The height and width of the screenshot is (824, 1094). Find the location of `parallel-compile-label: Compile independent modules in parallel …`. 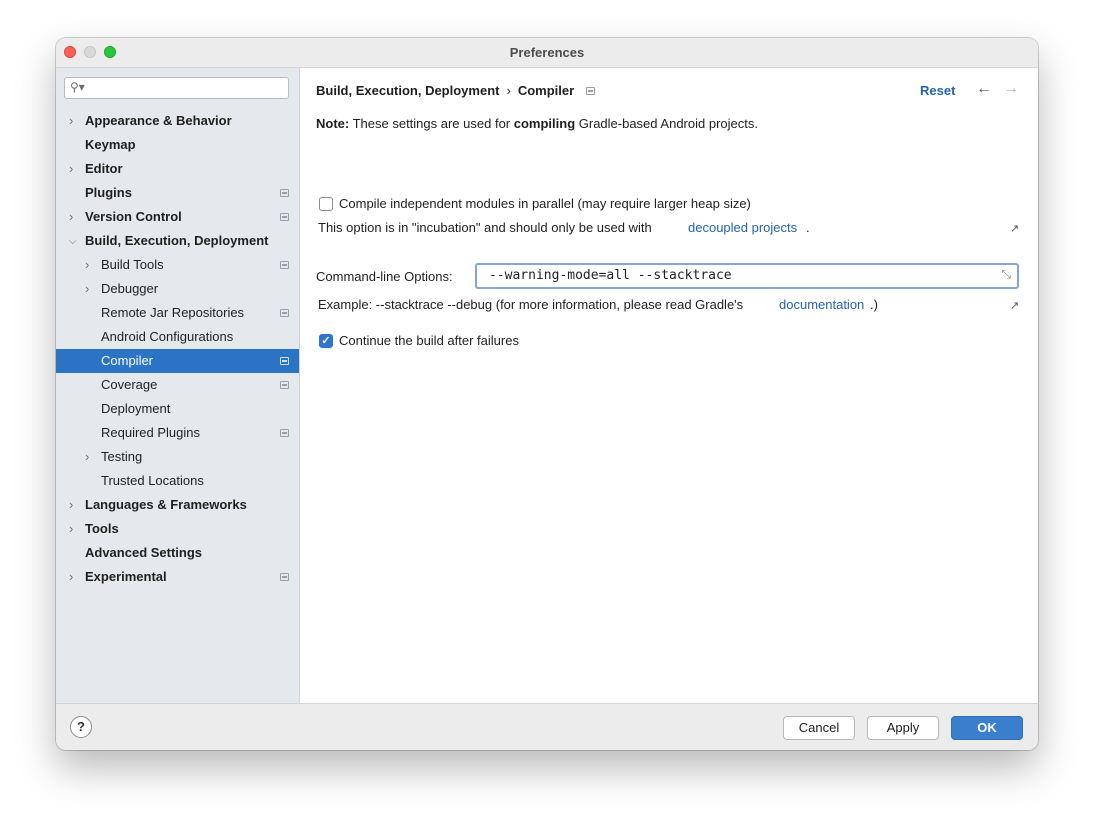

parallel-compile-label: Compile independent modules in parallel … is located at coordinates (545, 203).